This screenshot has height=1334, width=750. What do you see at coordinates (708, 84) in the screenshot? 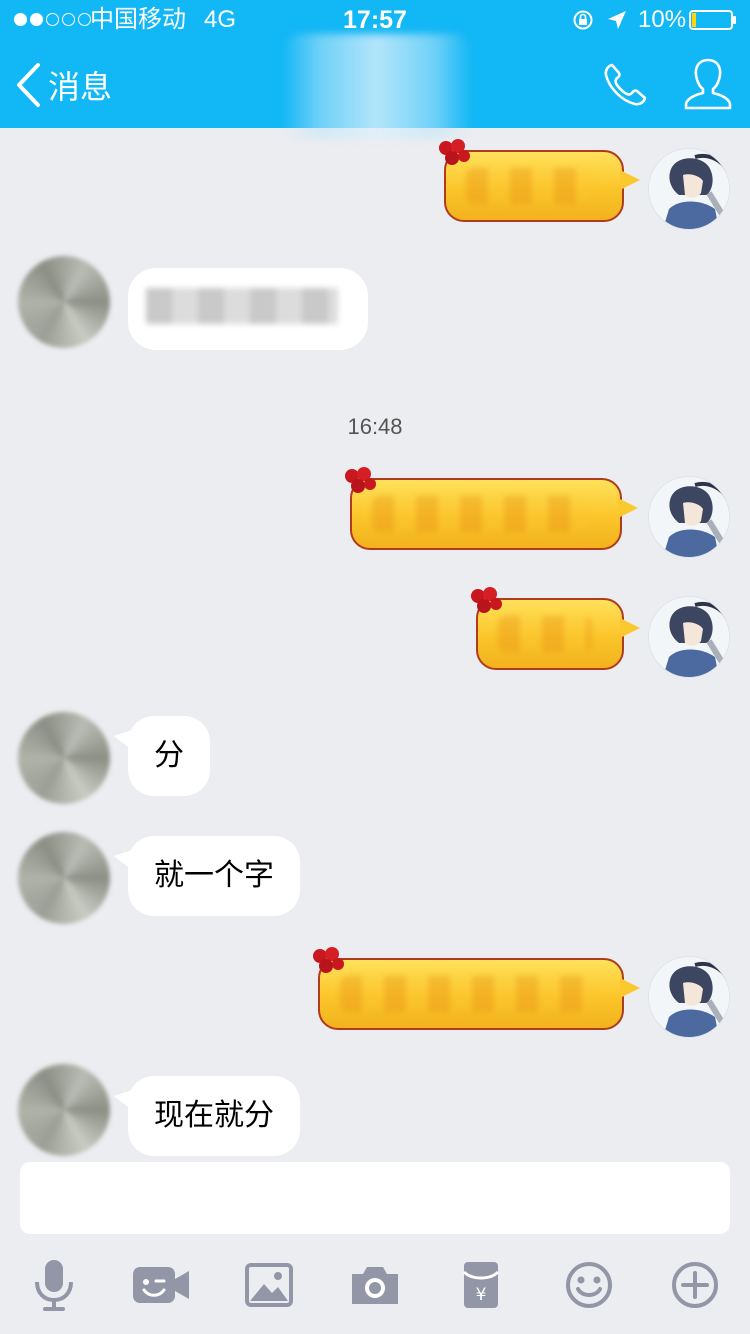
I see `profile-icon` at bounding box center [708, 84].